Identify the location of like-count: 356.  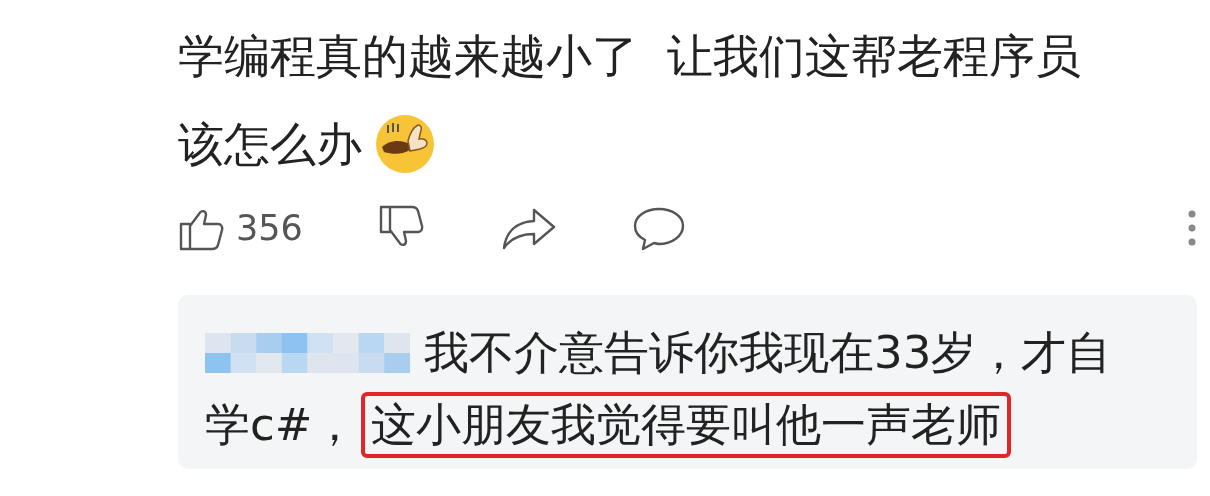
(269, 228).